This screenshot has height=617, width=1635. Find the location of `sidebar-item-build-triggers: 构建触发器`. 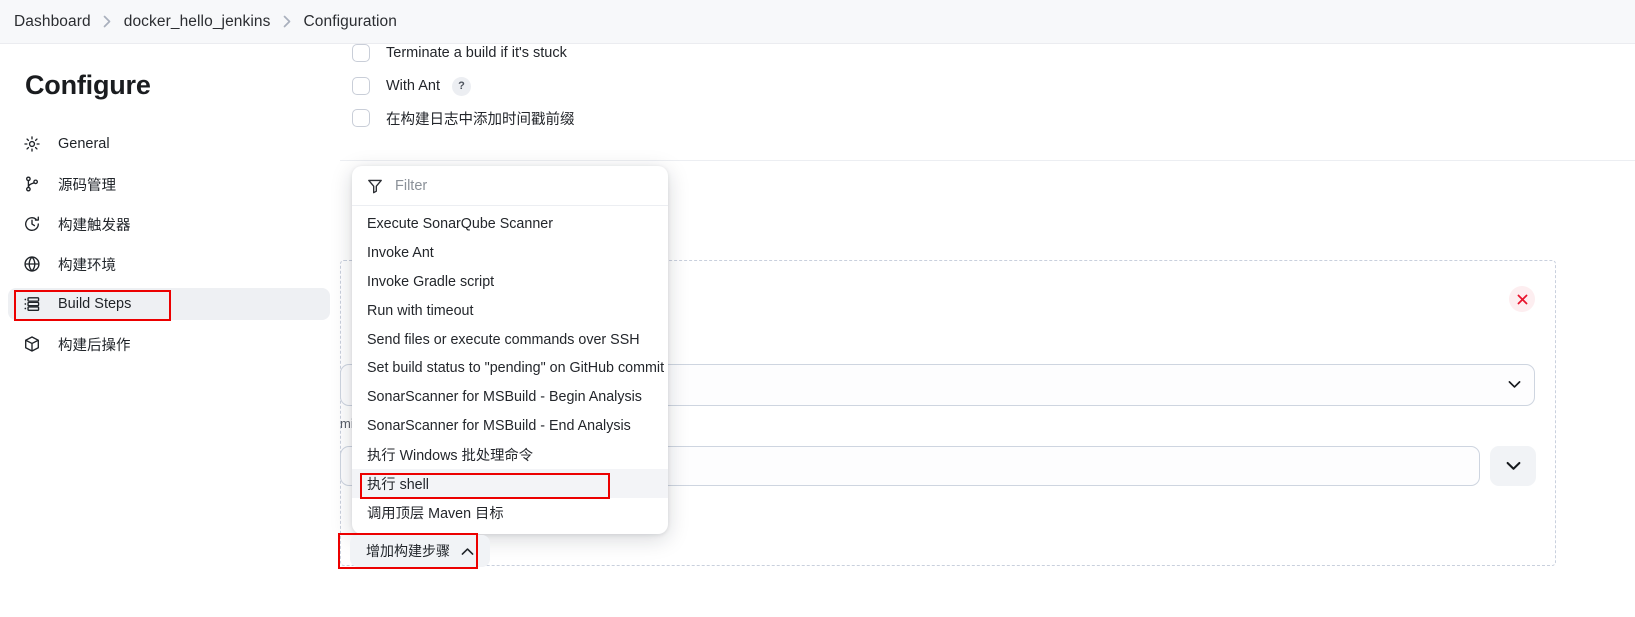

sidebar-item-build-triggers: 构建触发器 is located at coordinates (169, 224).